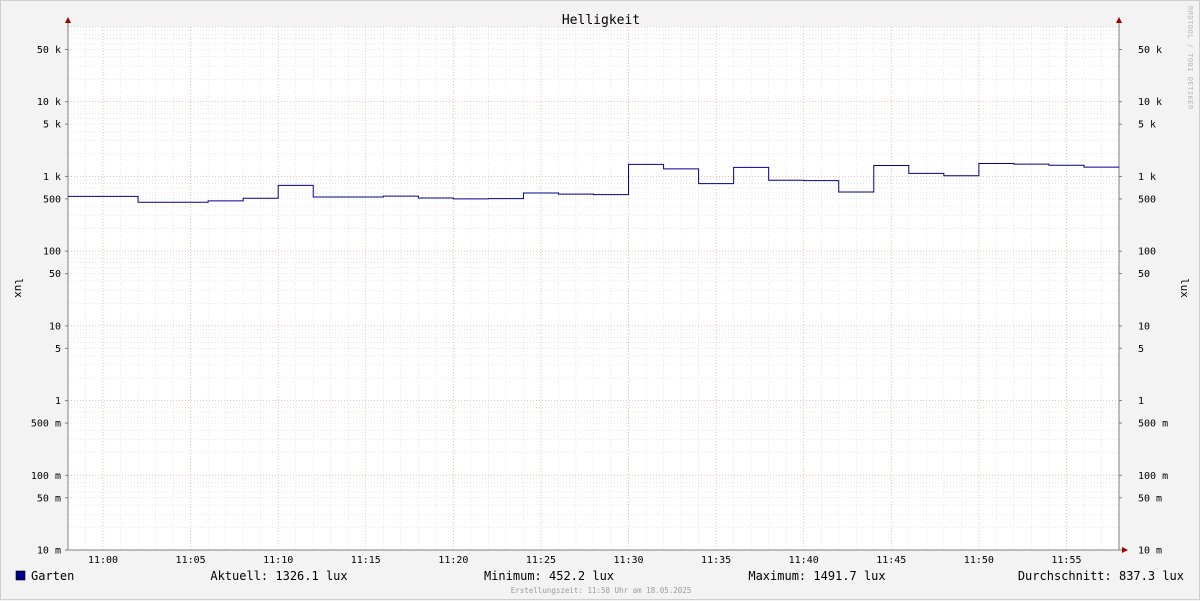  I want to click on y-tick-label-left: 50 k, so click(49, 50).